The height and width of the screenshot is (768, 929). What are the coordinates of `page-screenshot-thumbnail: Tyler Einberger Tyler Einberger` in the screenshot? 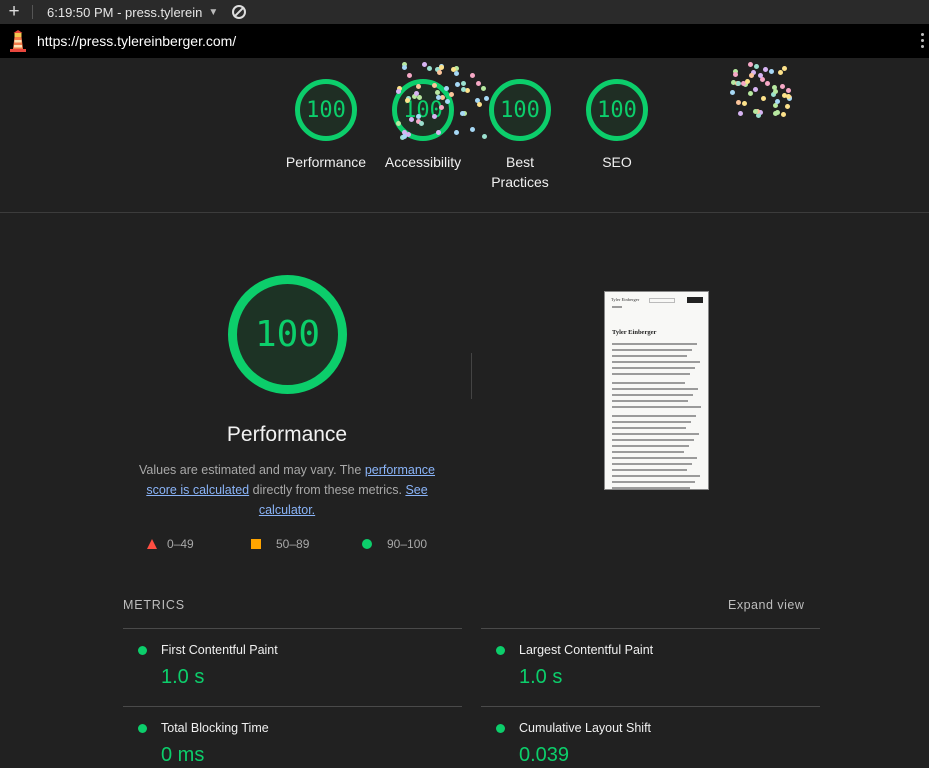 It's located at (656, 390).